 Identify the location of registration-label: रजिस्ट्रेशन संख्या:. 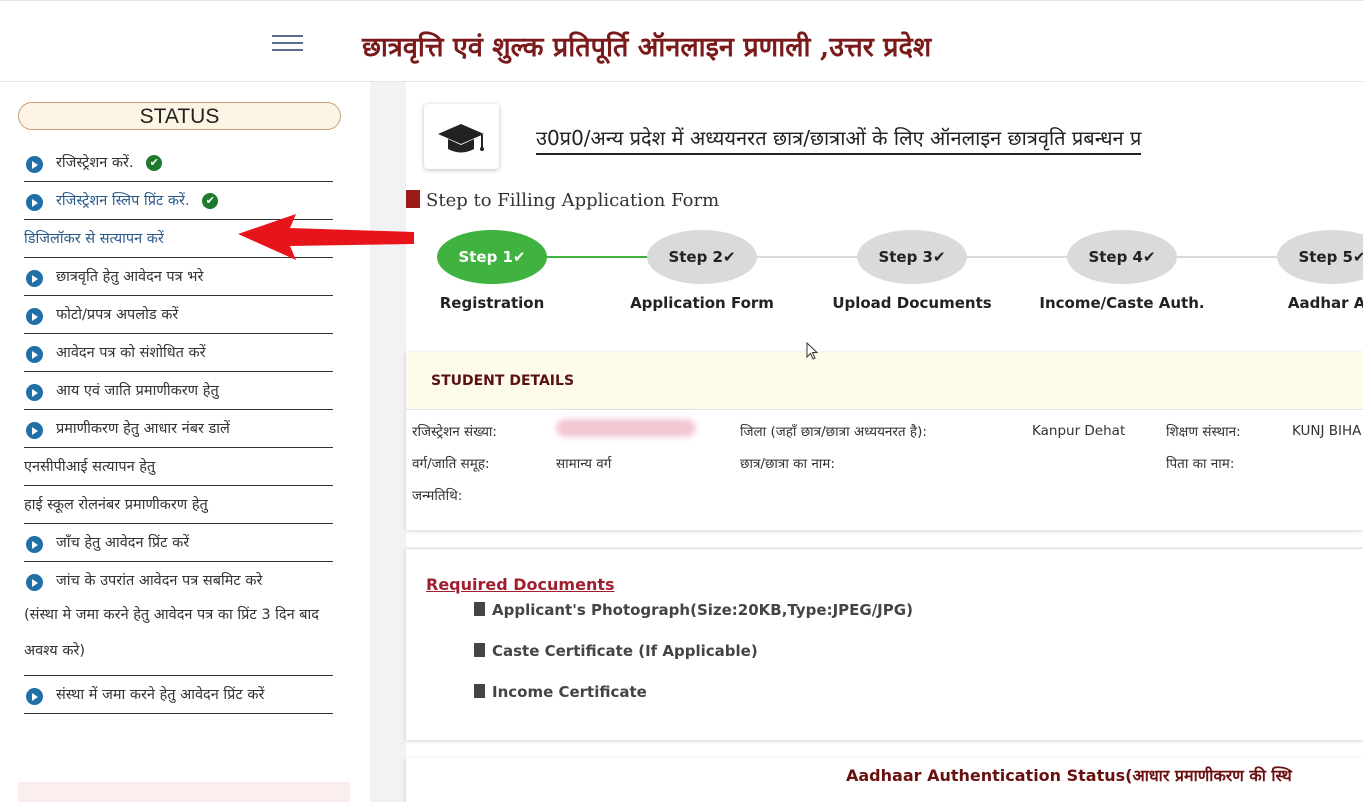
(454, 432).